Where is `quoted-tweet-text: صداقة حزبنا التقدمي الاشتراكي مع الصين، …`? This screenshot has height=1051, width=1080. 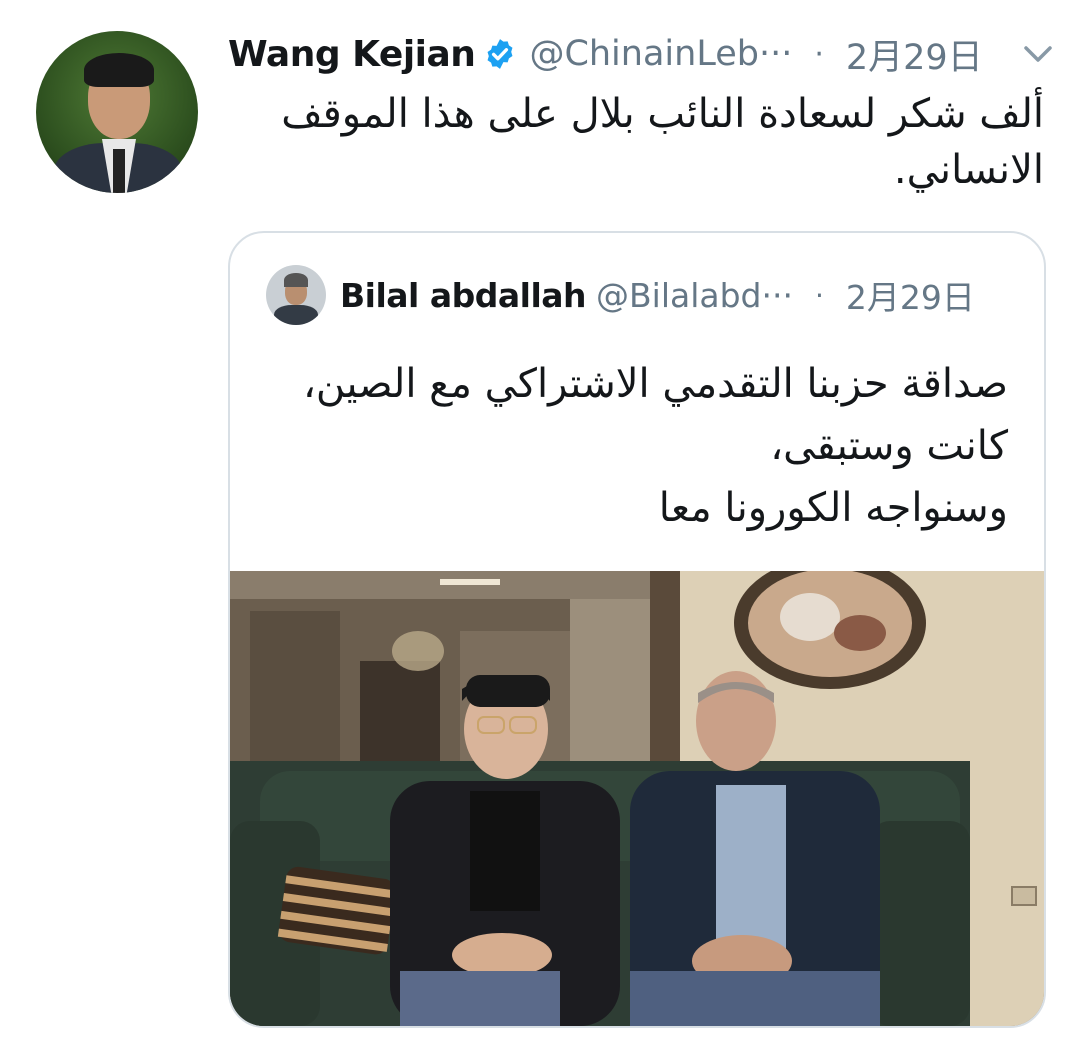
quoted-tweet-text: صداقة حزبنا التقدمي الاشتراكي مع الصين، … is located at coordinates (634, 446).